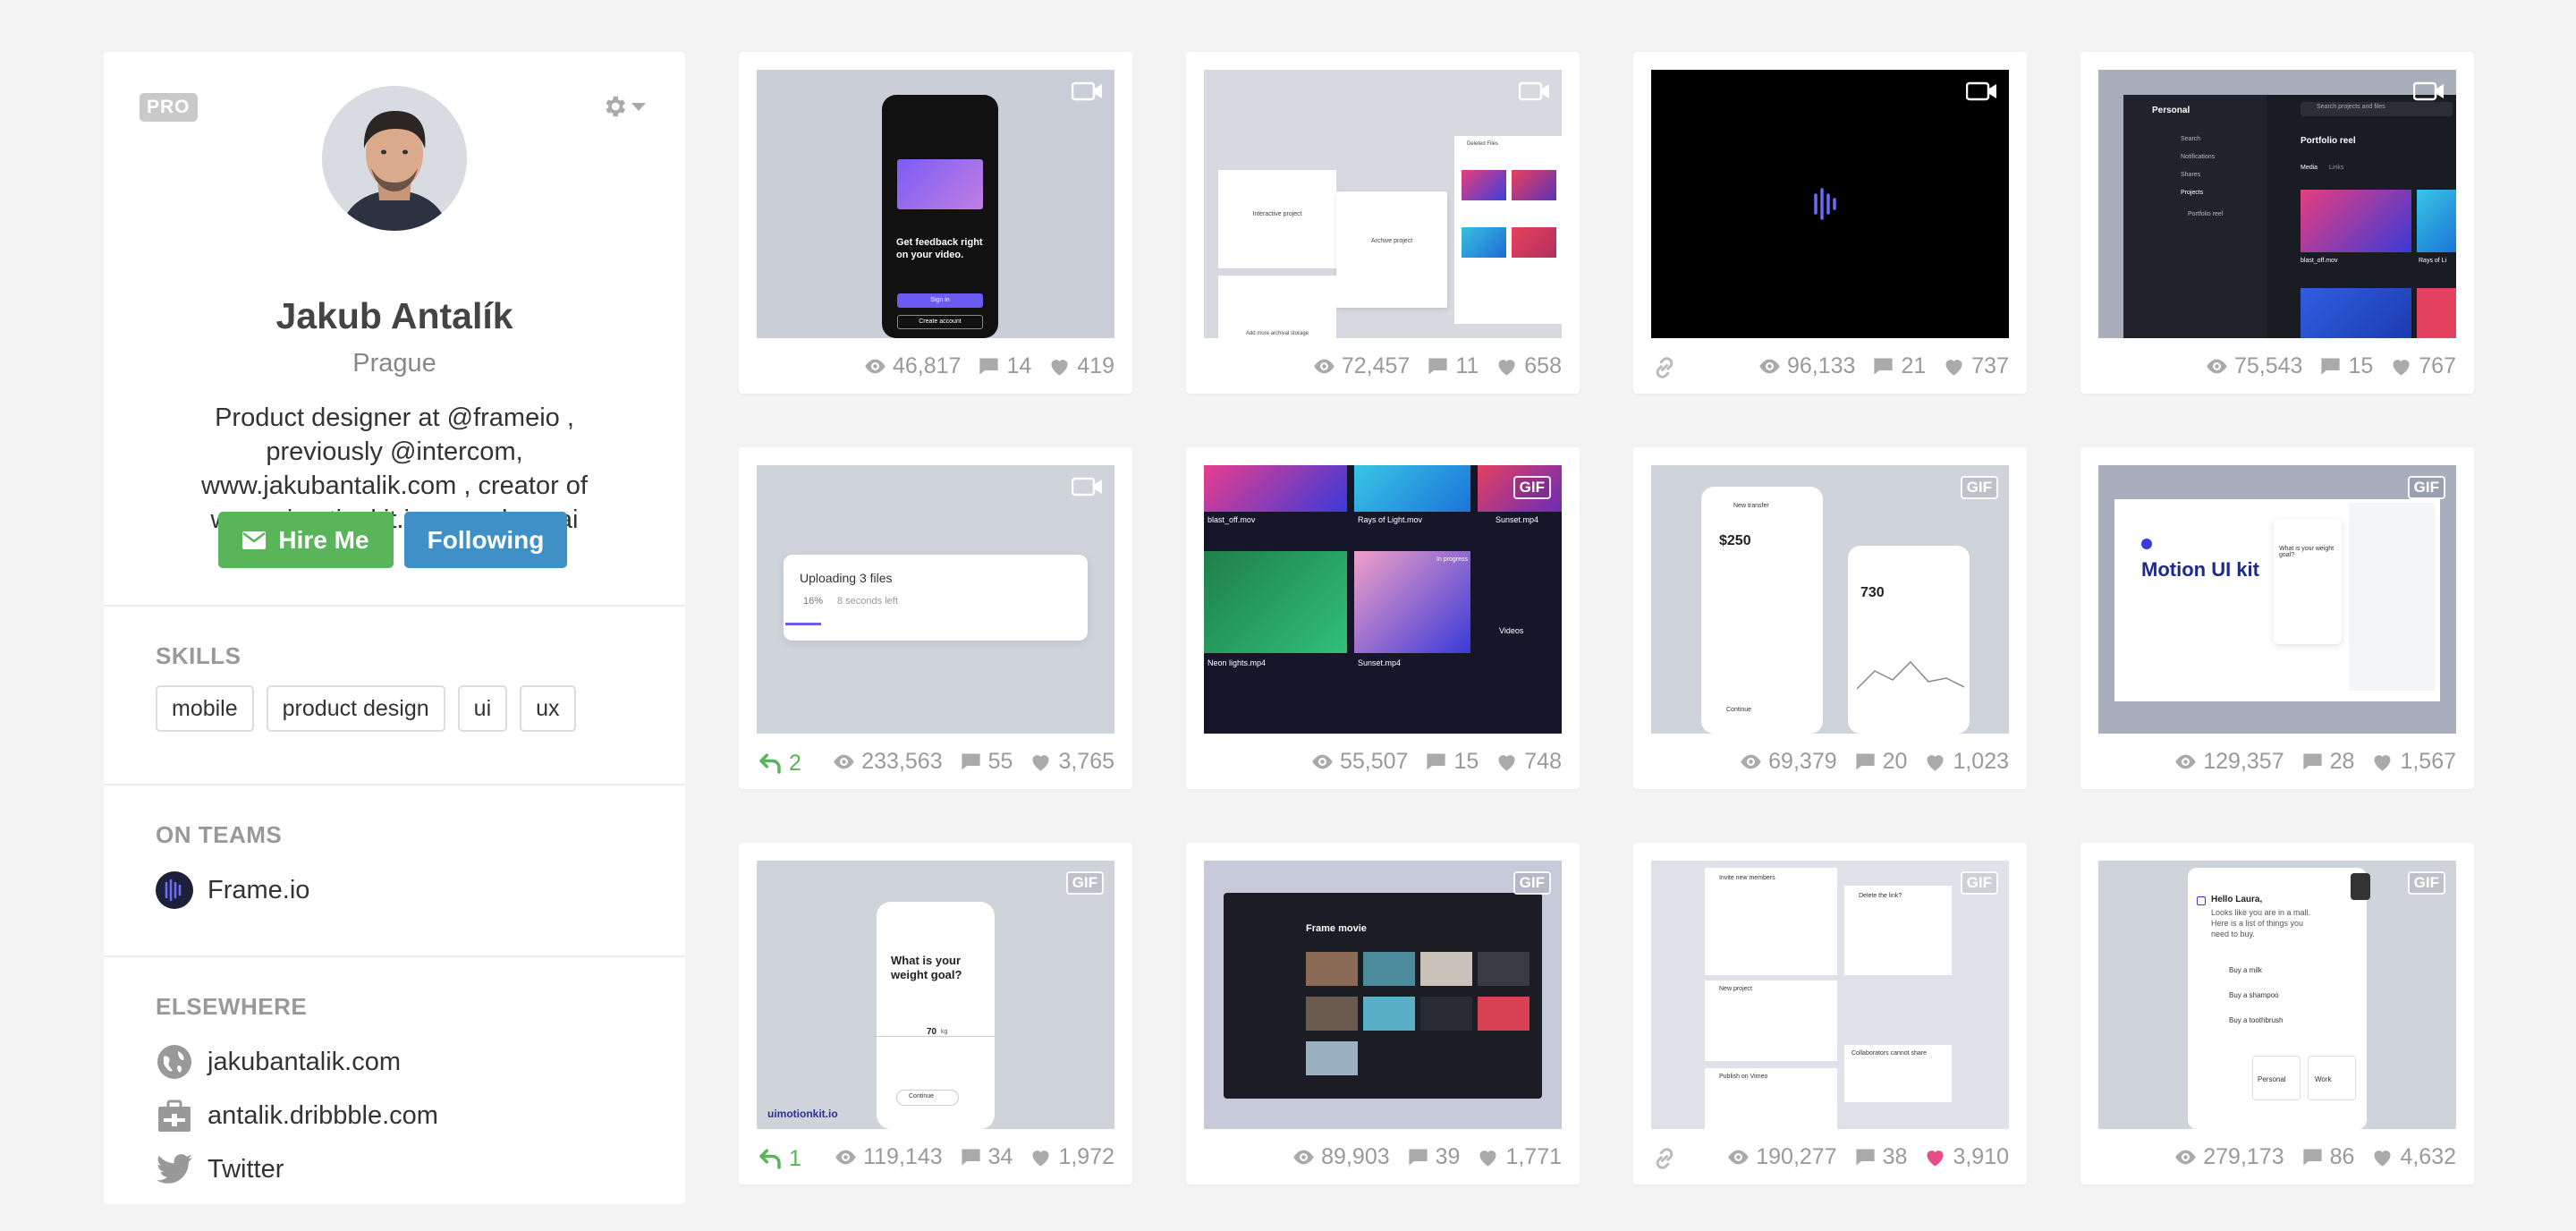  I want to click on likes-stat: 737, so click(1975, 366).